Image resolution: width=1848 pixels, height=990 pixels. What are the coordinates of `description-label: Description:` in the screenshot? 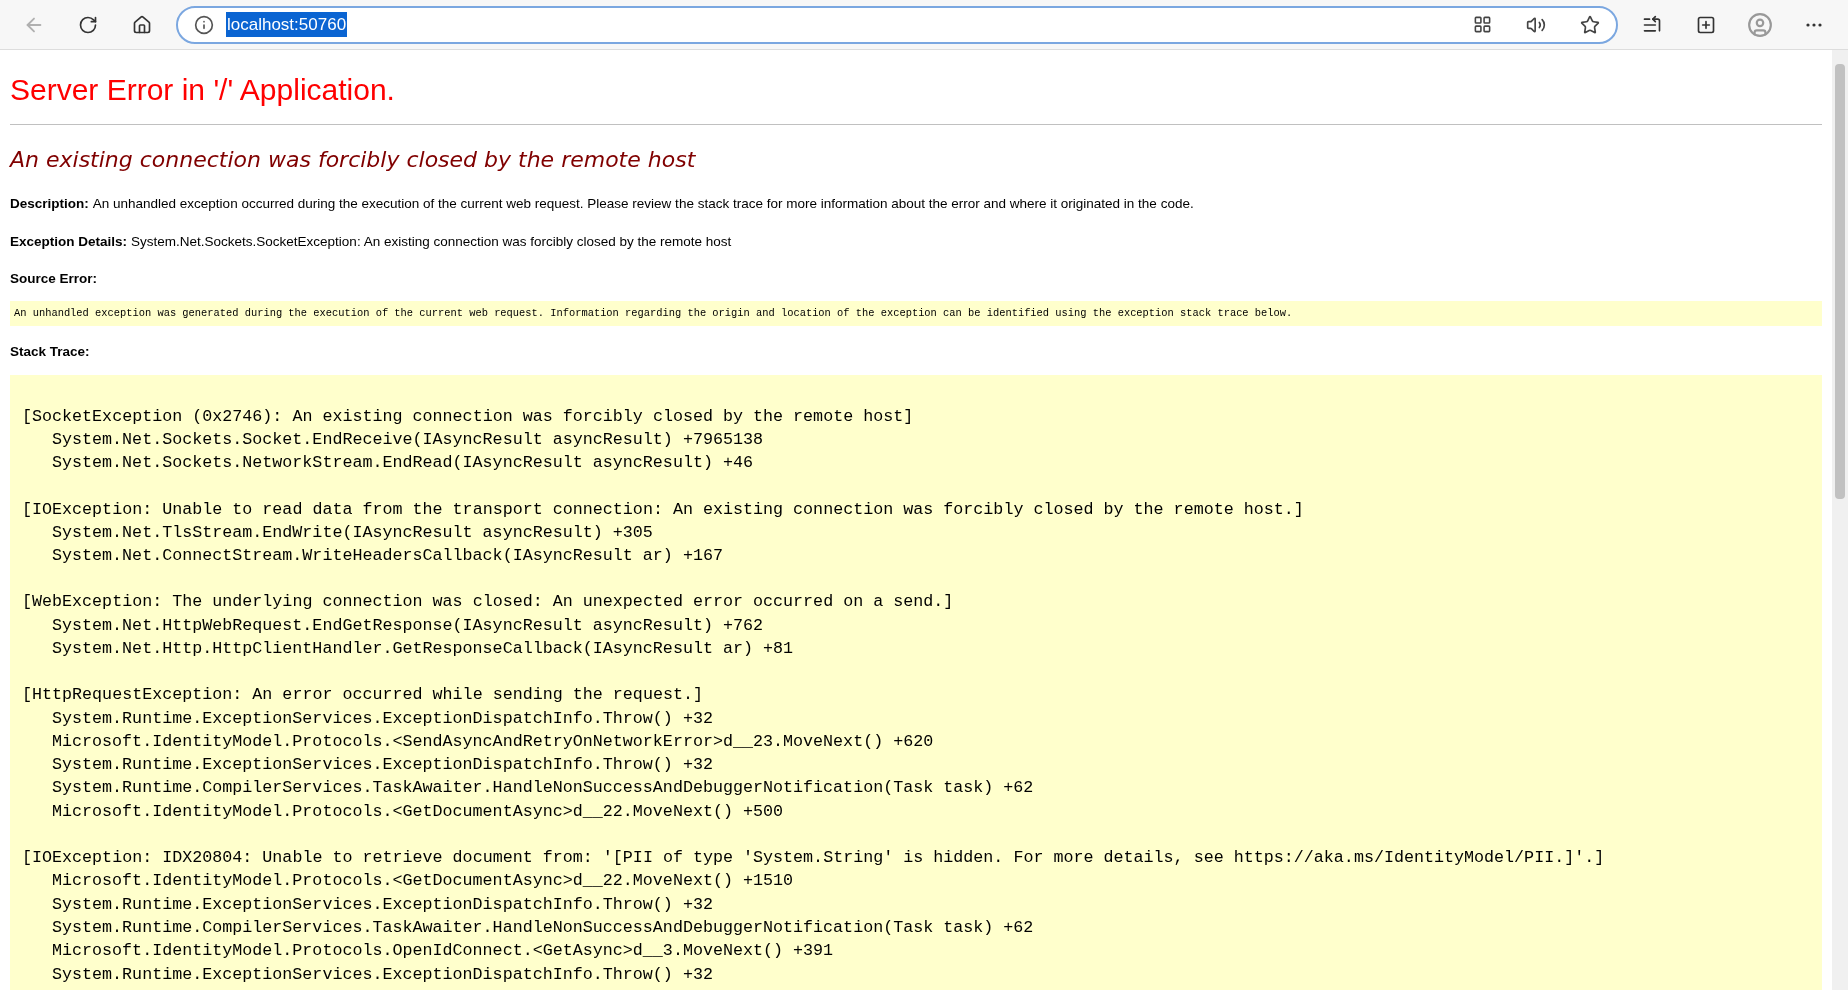 It's located at (49, 204).